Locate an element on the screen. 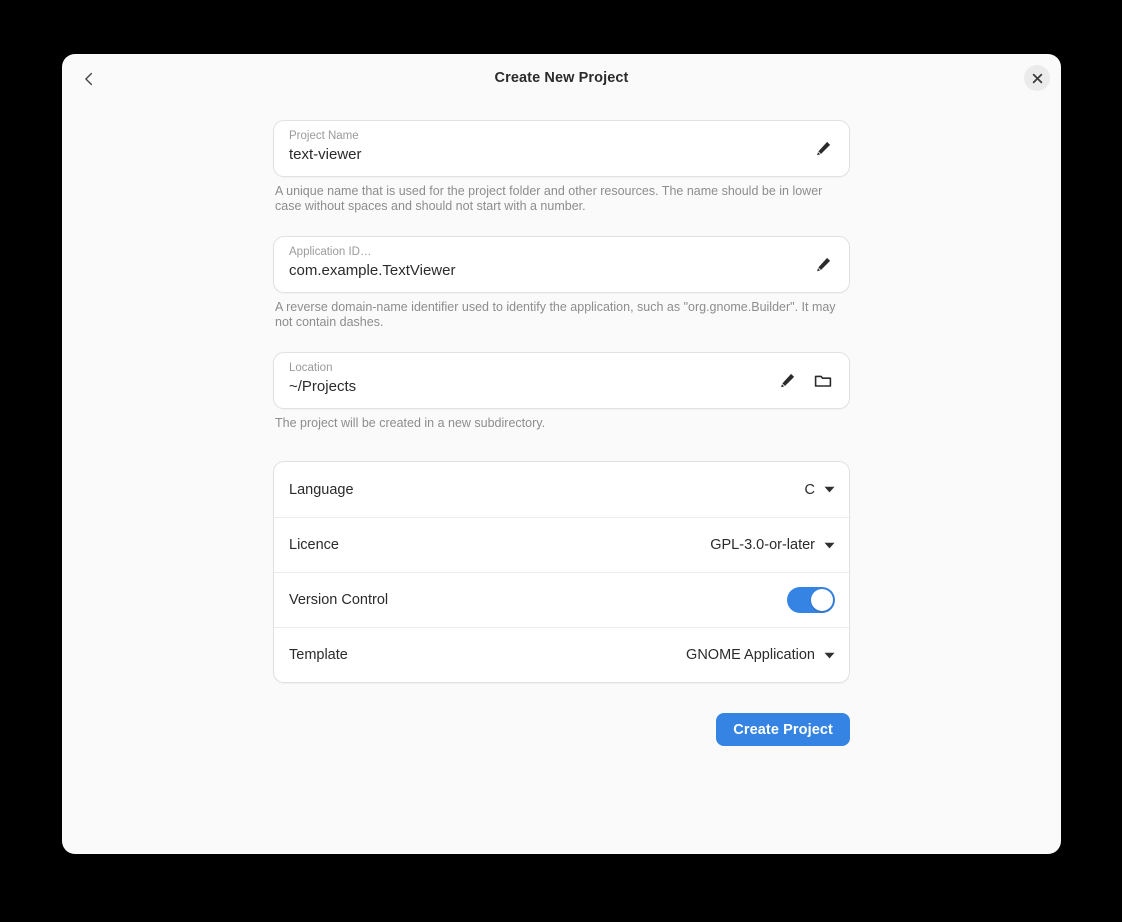 This screenshot has height=922, width=1122. folder-icon is located at coordinates (823, 381).